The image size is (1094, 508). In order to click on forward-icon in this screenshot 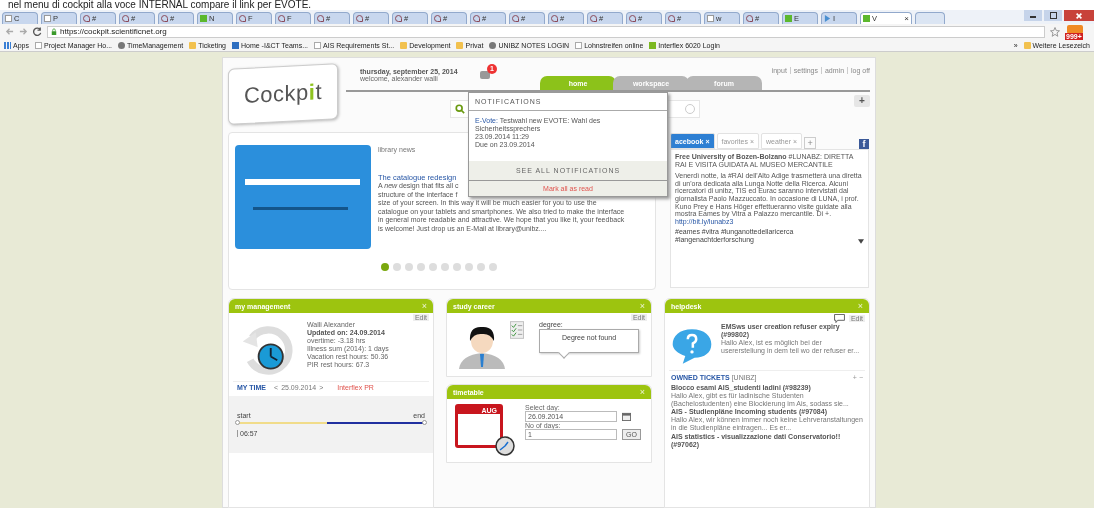, I will do `click(23, 31)`.